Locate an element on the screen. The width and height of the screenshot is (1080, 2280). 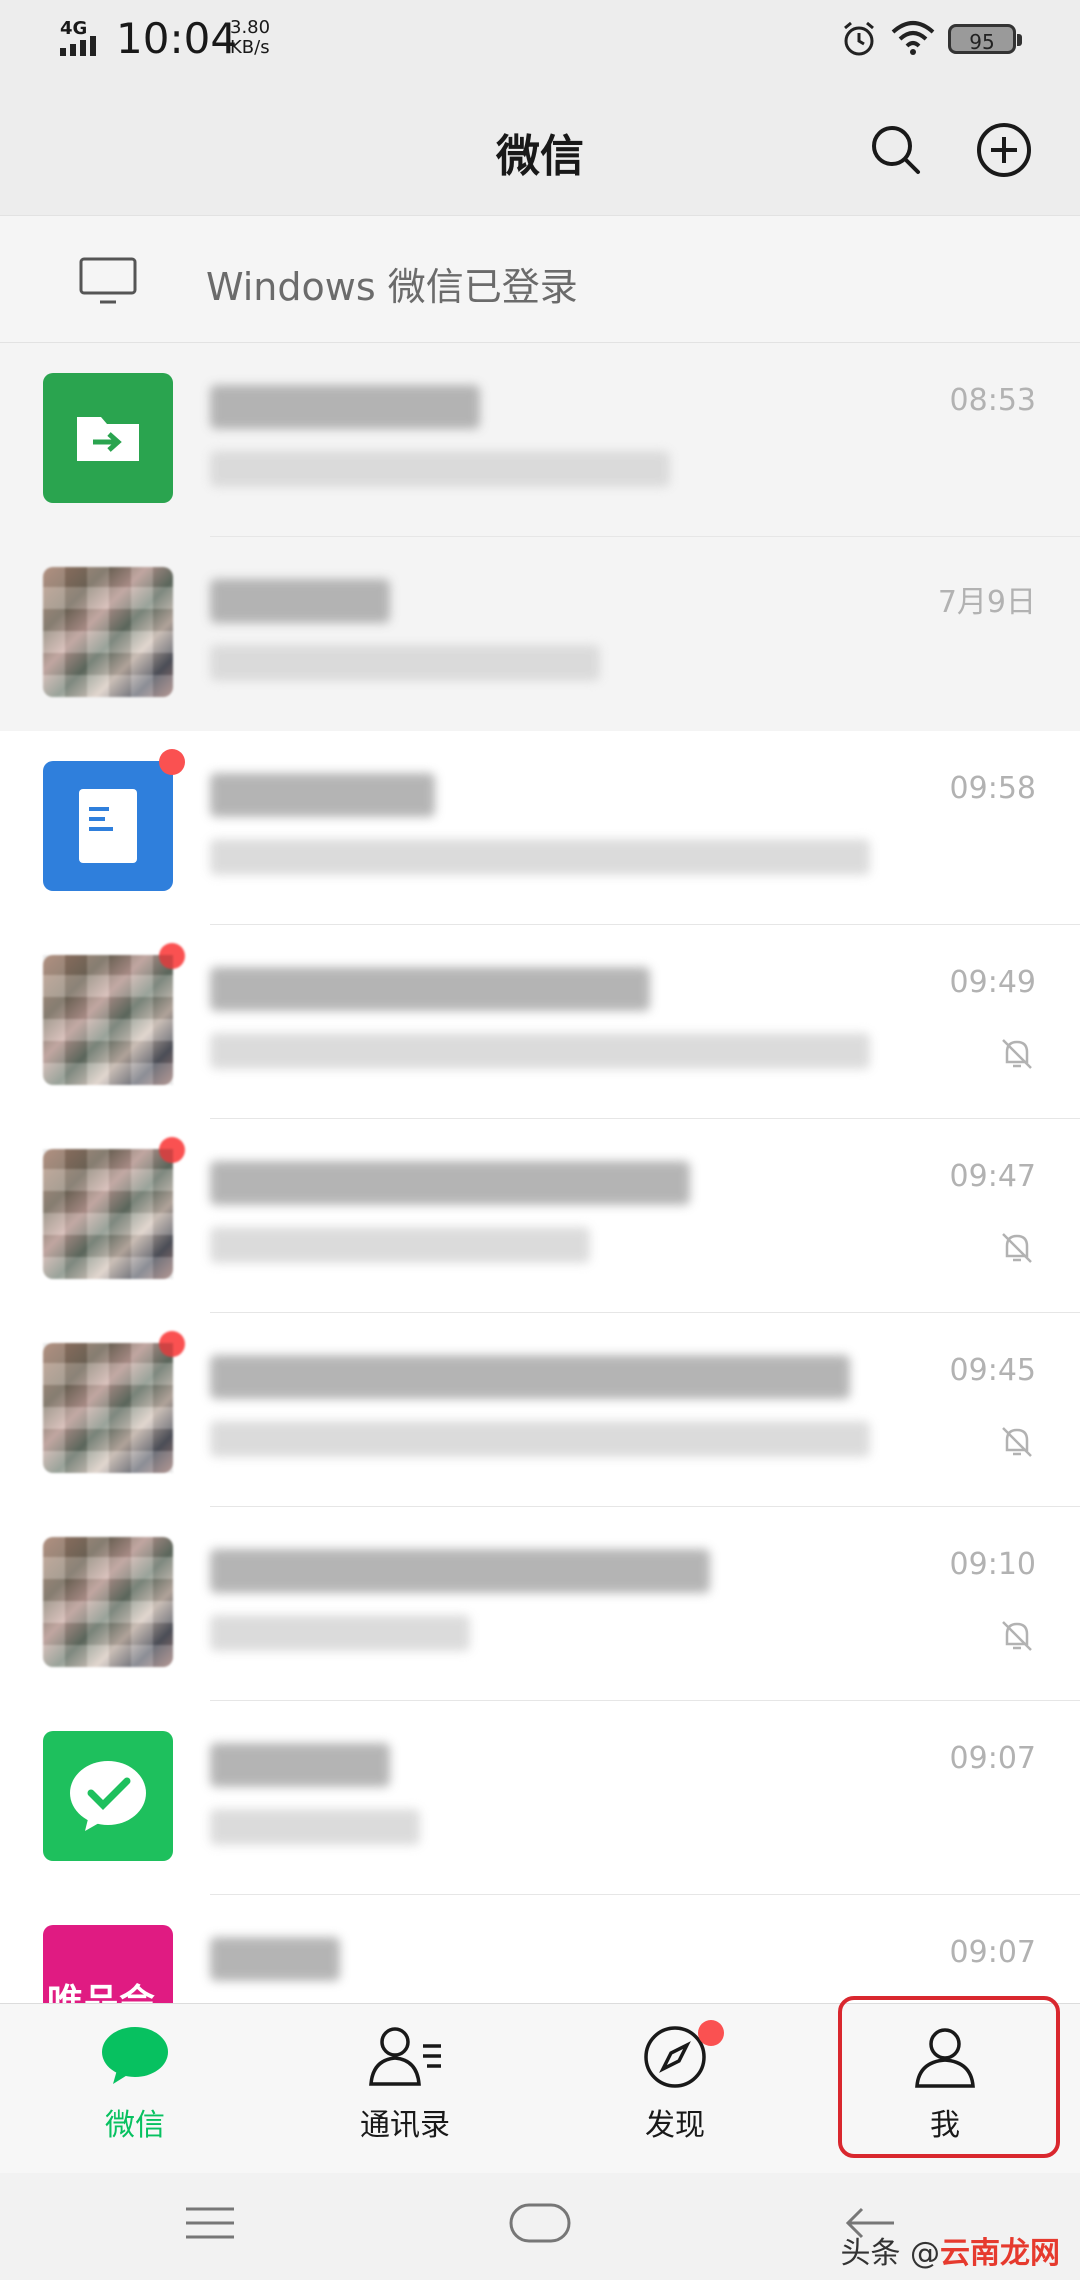
menu-icon is located at coordinates (210, 2223).